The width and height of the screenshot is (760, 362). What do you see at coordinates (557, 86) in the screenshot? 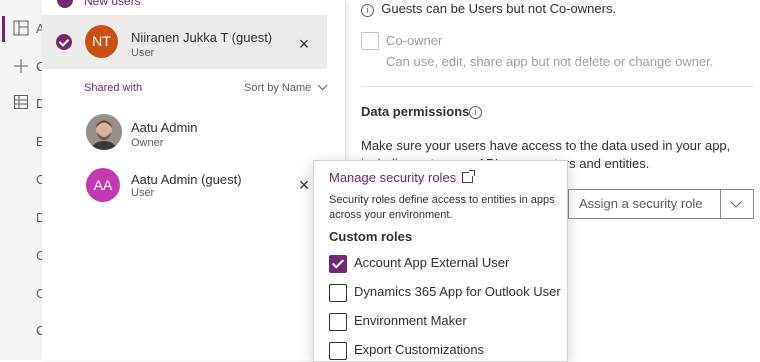
I see `divider` at bounding box center [557, 86].